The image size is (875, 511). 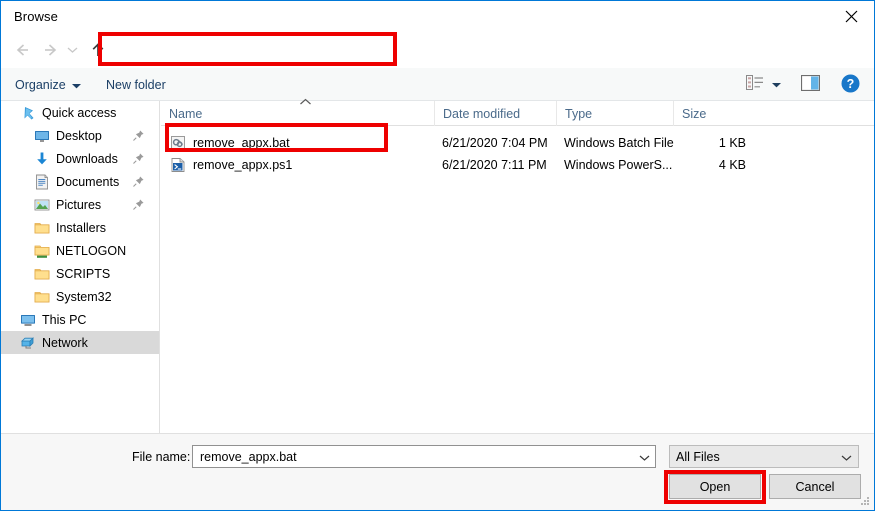 What do you see at coordinates (815, 486) in the screenshot?
I see `cancel-button: Cancel` at bounding box center [815, 486].